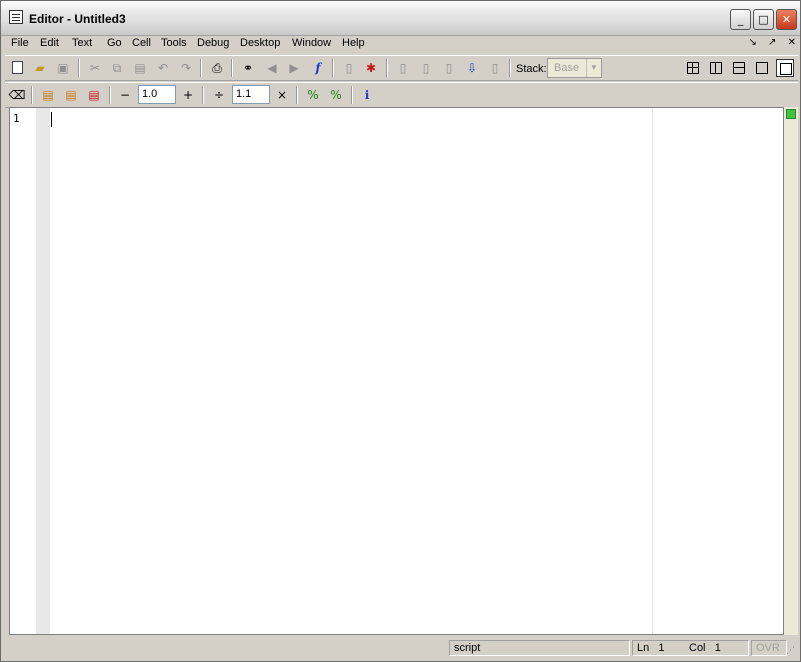  I want to click on maximize-button: □, so click(763, 19).